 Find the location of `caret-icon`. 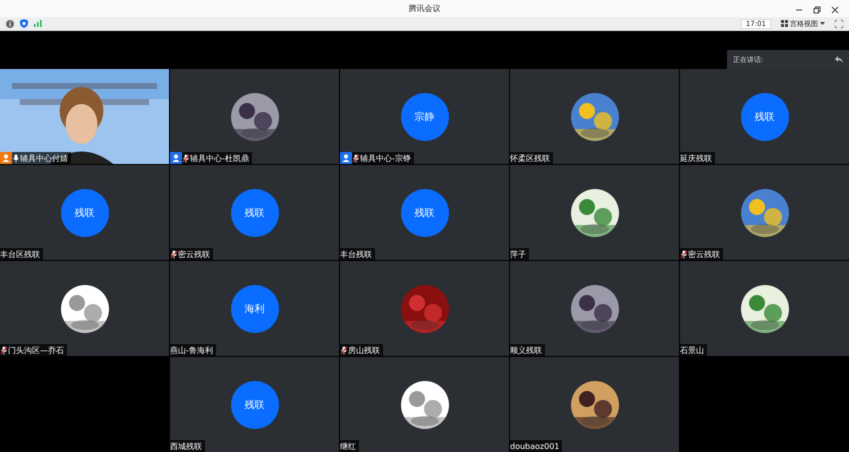

caret-icon is located at coordinates (822, 24).